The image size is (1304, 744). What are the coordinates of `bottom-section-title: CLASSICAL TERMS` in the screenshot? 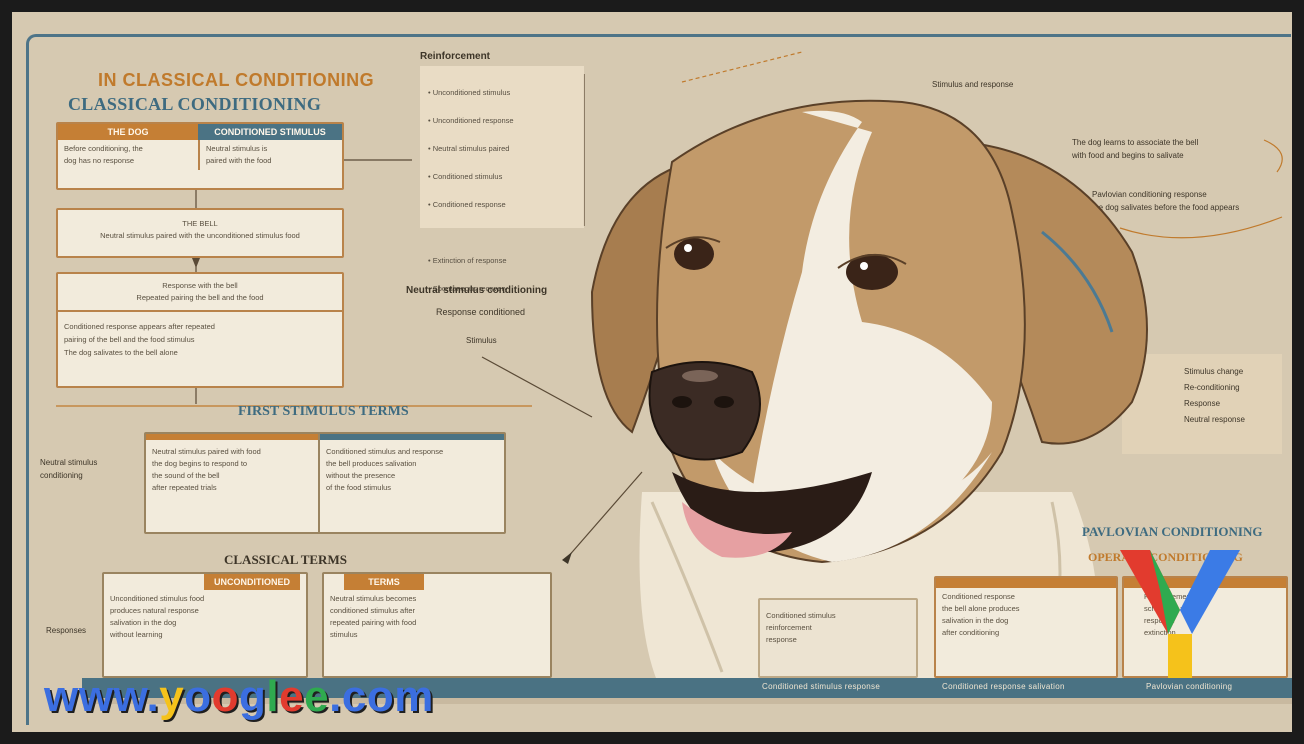 It's located at (285, 559).